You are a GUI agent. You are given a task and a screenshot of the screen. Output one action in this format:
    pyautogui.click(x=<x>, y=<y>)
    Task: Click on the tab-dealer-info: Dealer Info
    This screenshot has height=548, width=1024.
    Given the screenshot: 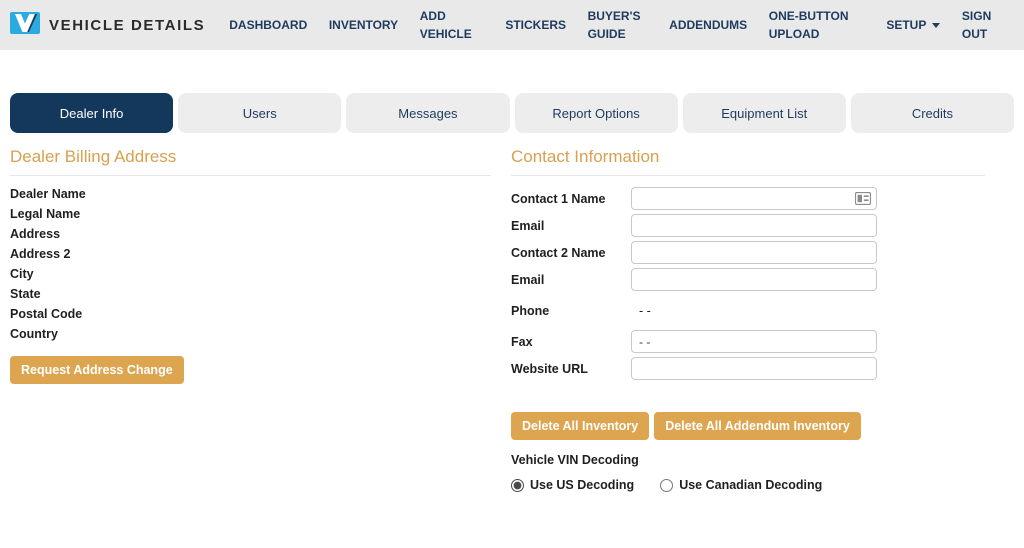 What is the action you would take?
    pyautogui.click(x=92, y=113)
    